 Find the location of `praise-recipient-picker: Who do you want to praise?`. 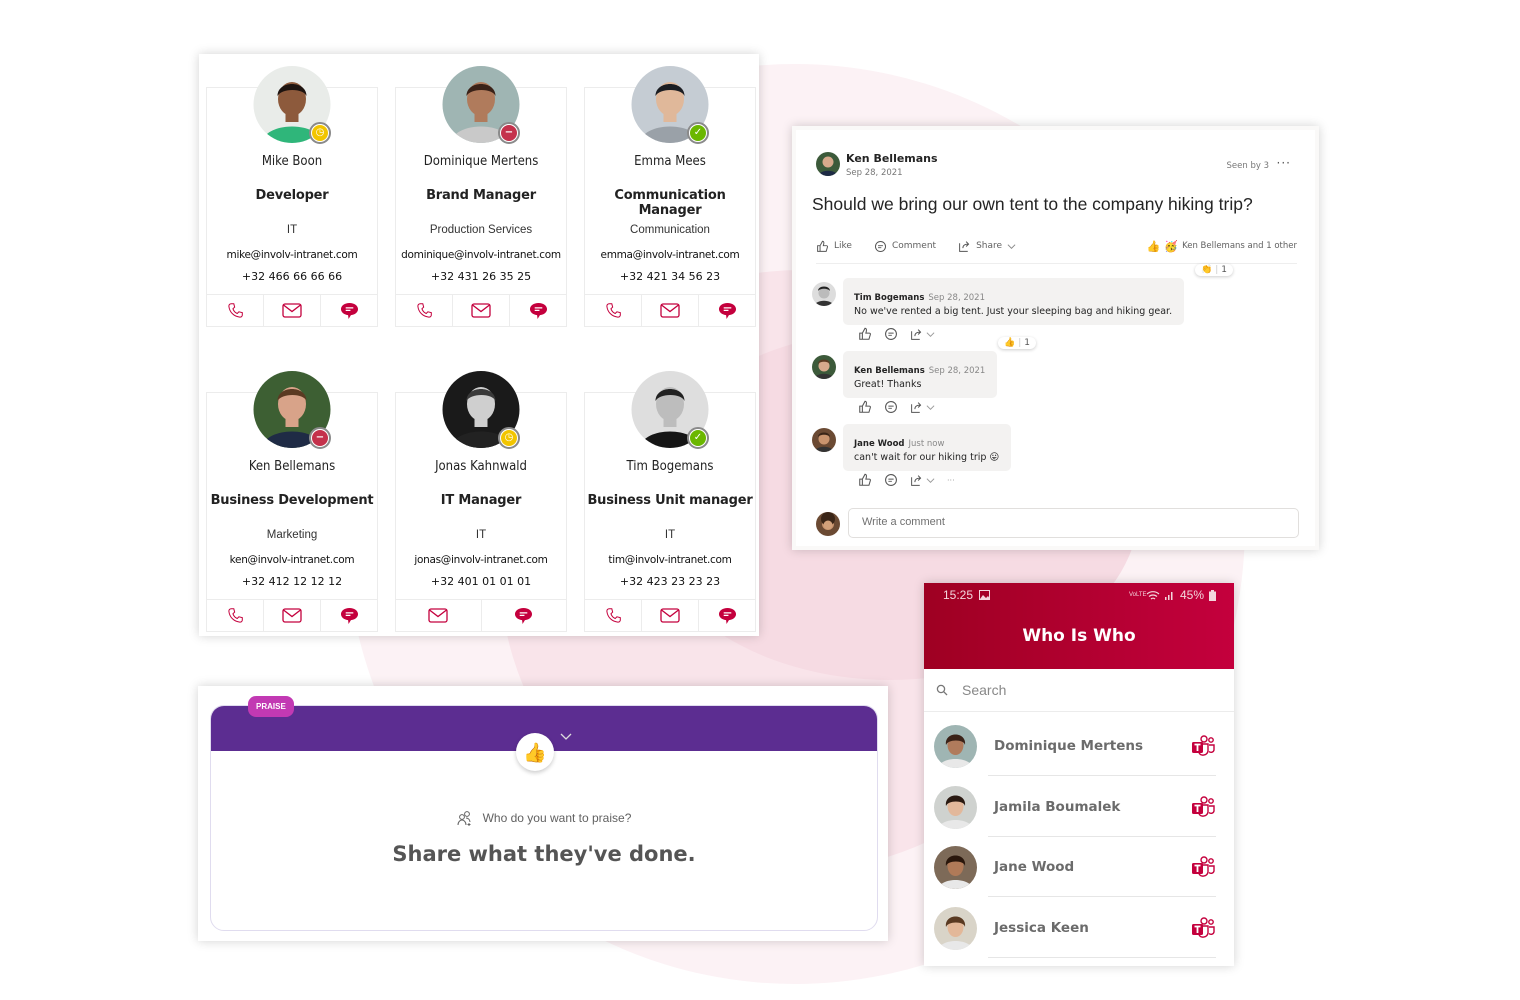

praise-recipient-picker: Who do you want to praise? is located at coordinates (544, 818).